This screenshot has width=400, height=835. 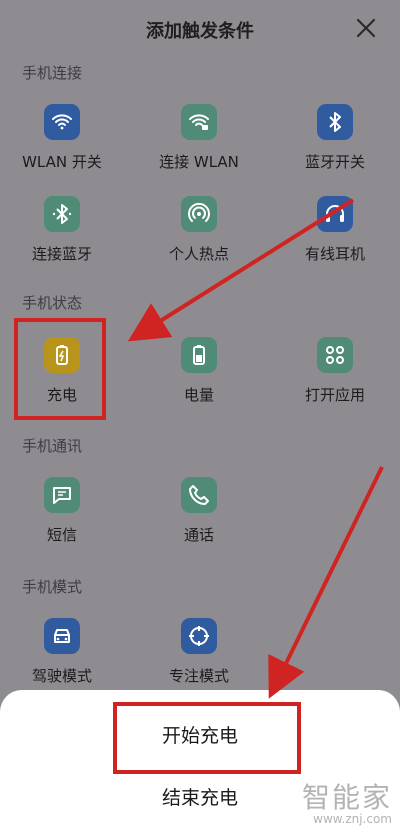 What do you see at coordinates (52, 446) in the screenshot?
I see `section-label-phone-communication: 手机通讯` at bounding box center [52, 446].